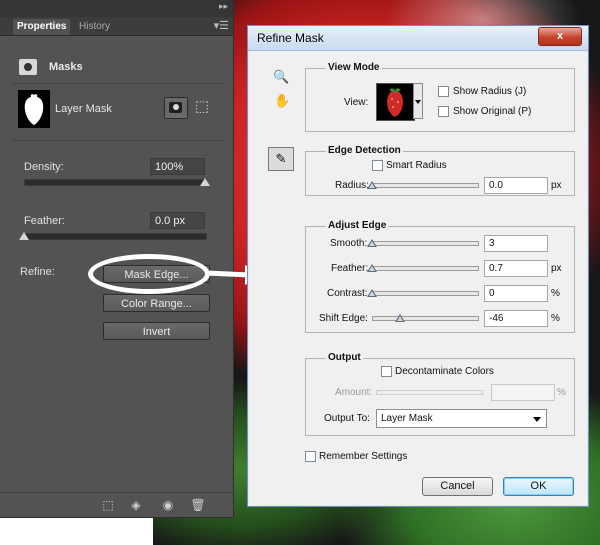  Describe the element at coordinates (537, 419) in the screenshot. I see `chevron-down-icon` at that location.